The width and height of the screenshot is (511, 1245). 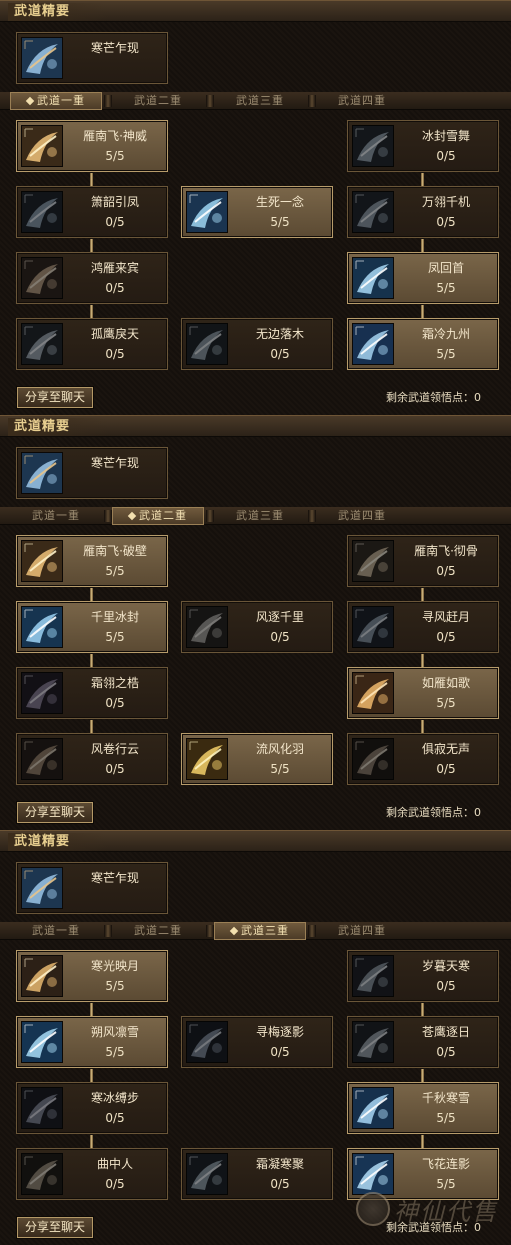 I want to click on skill-slot: 无边落木 0/5, so click(x=257, y=344).